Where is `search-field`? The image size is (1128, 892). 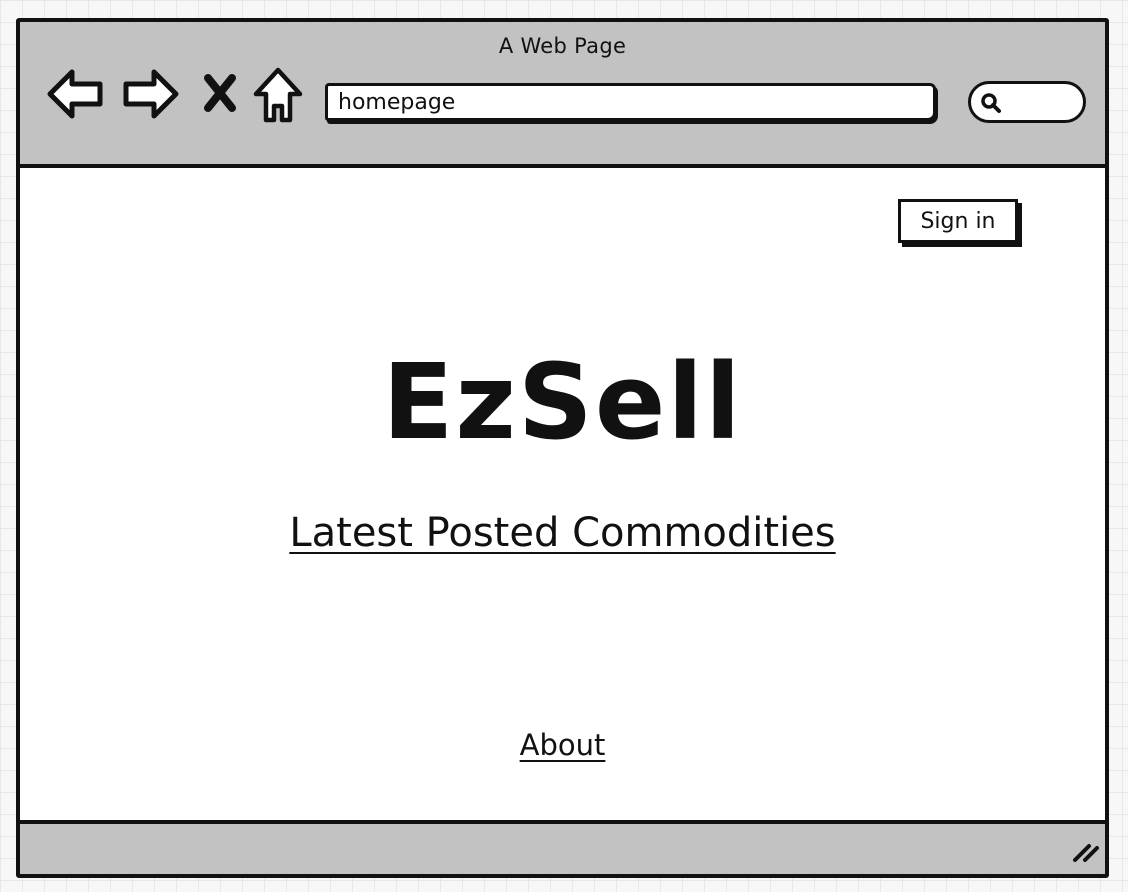 search-field is located at coordinates (1027, 102).